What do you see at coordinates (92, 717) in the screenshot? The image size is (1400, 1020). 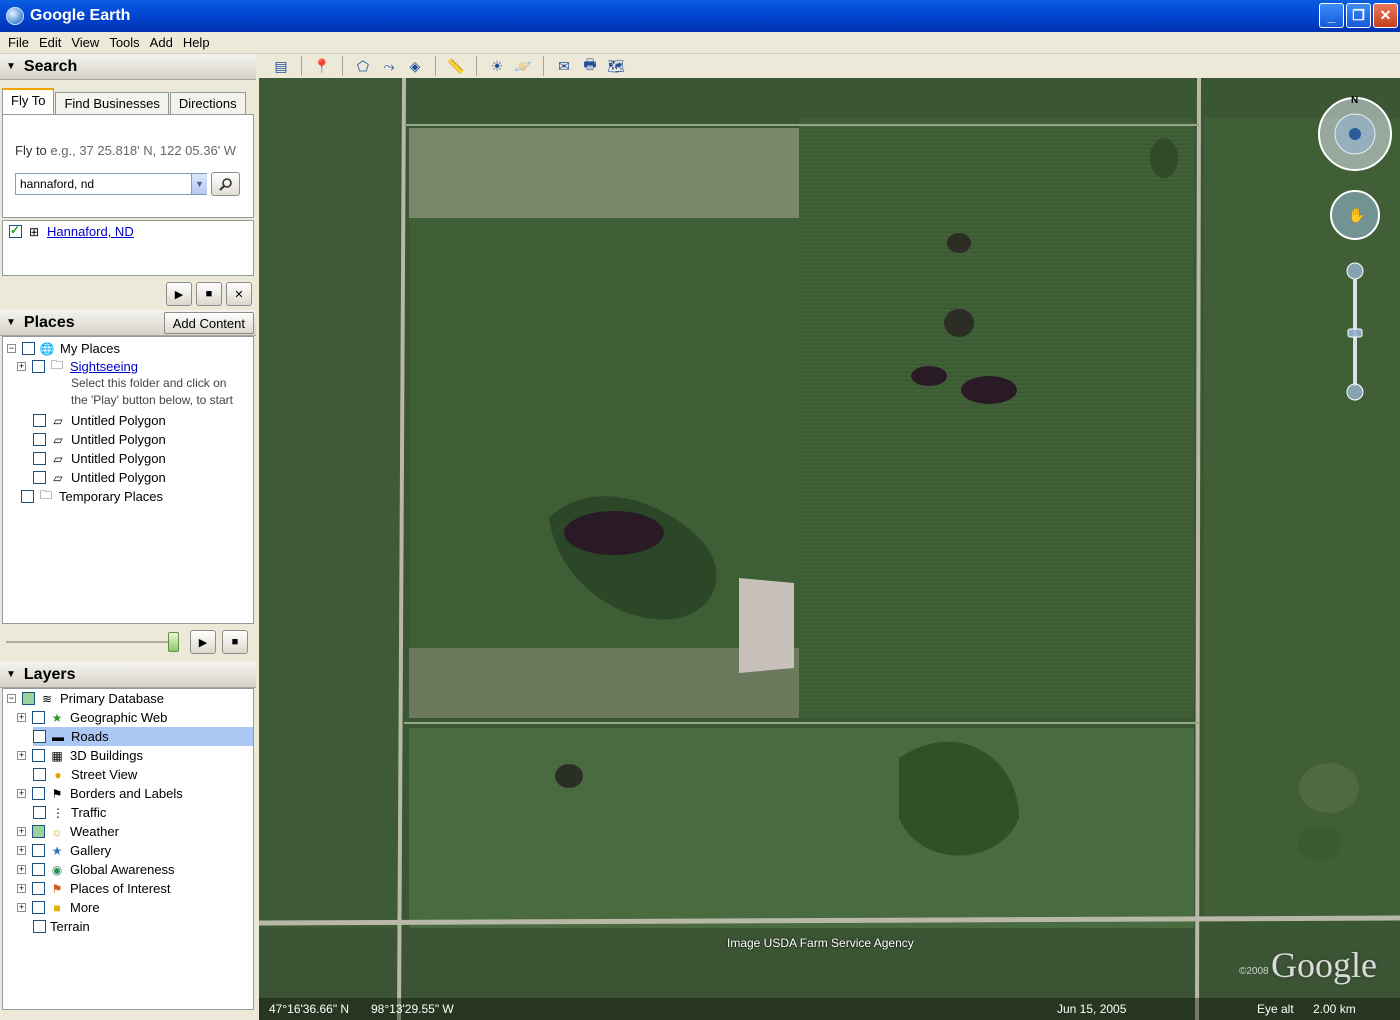 I see `layer-geographic-web: + ★ Geographic Web` at bounding box center [92, 717].